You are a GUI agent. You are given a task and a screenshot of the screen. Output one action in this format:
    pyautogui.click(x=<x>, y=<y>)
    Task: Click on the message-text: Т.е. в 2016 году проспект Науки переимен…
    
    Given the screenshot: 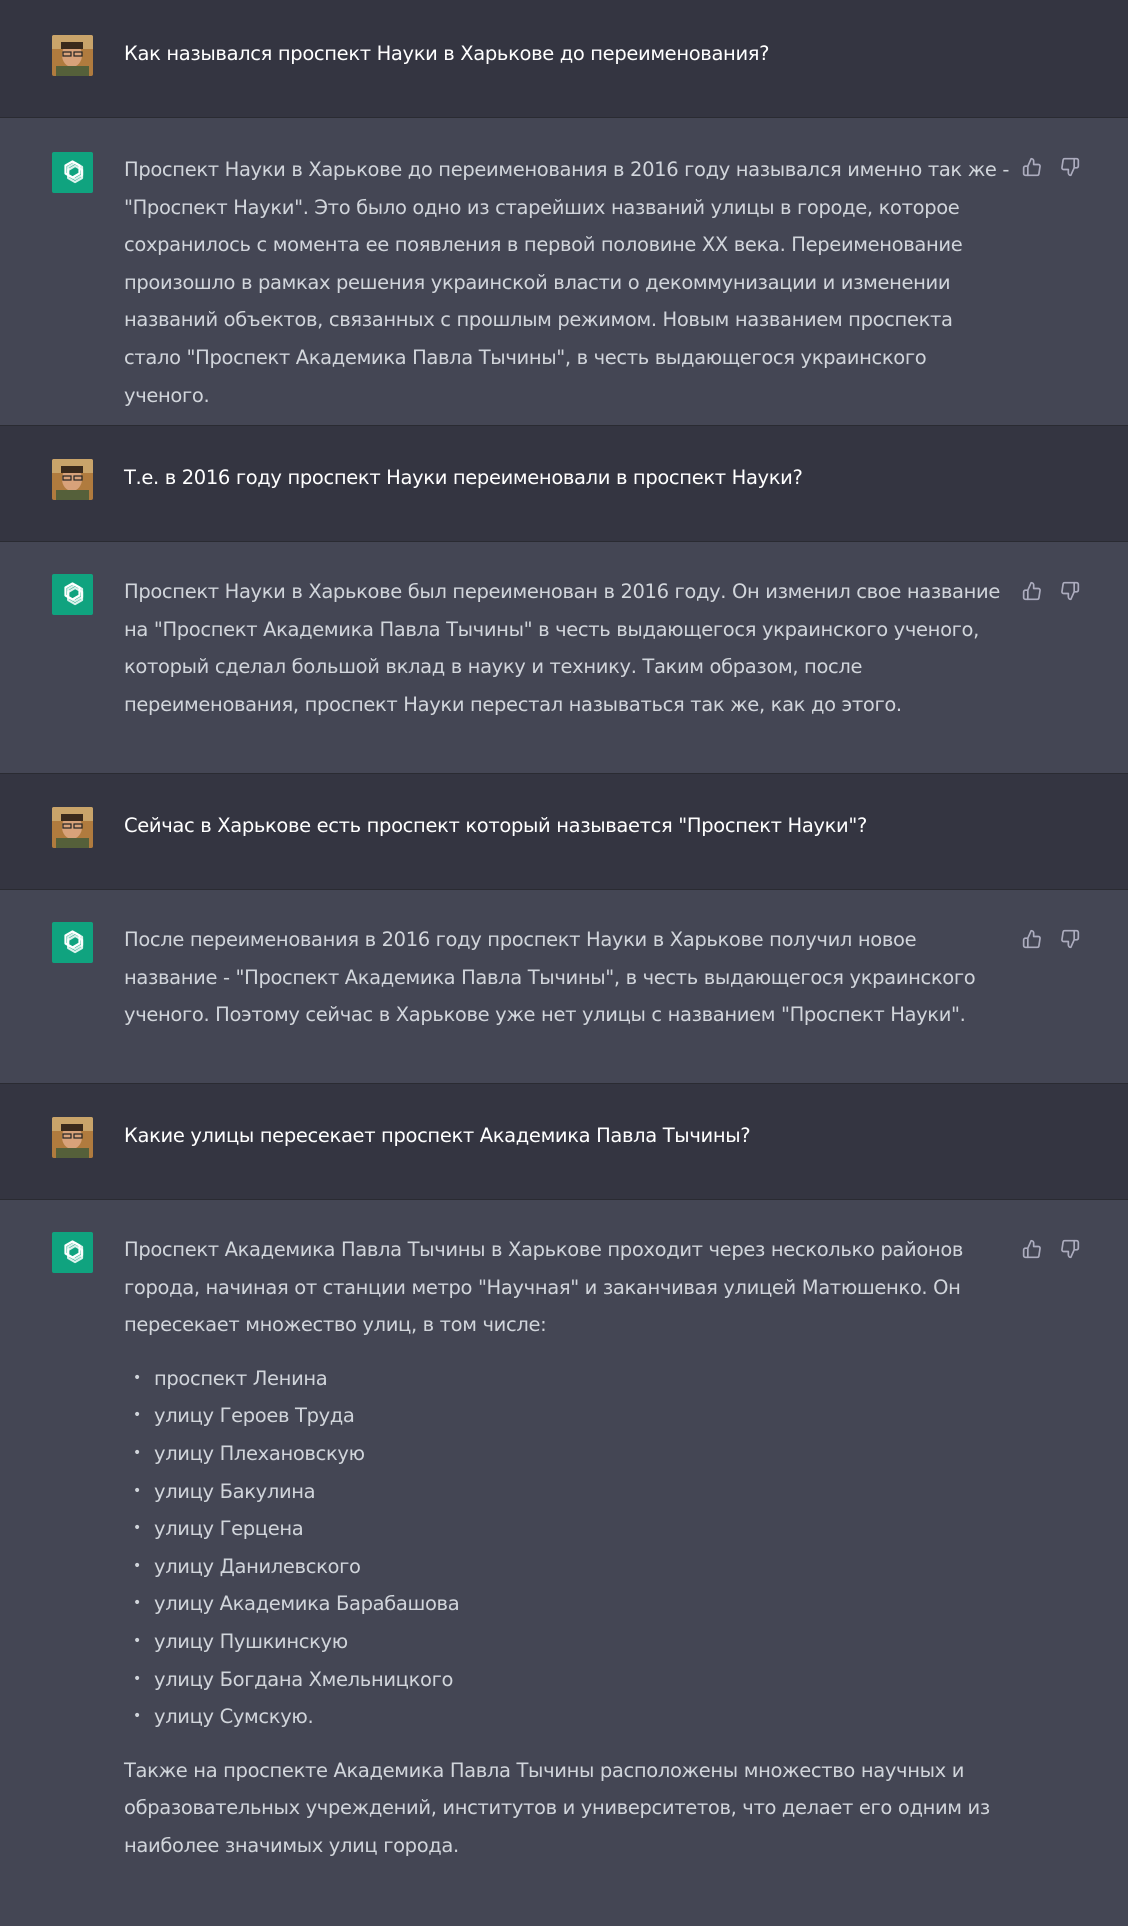 What is the action you would take?
    pyautogui.click(x=569, y=478)
    